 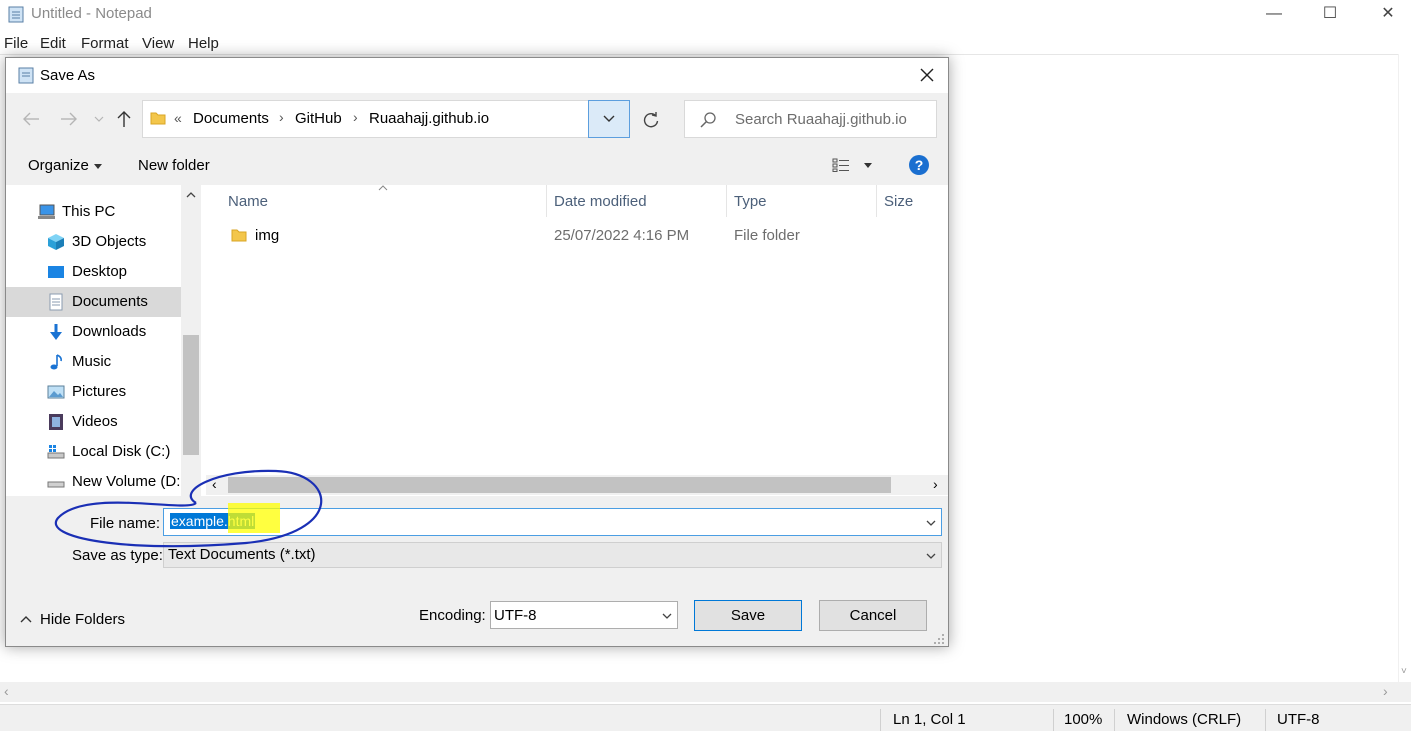 I want to click on menu-view: View, so click(x=158, y=43).